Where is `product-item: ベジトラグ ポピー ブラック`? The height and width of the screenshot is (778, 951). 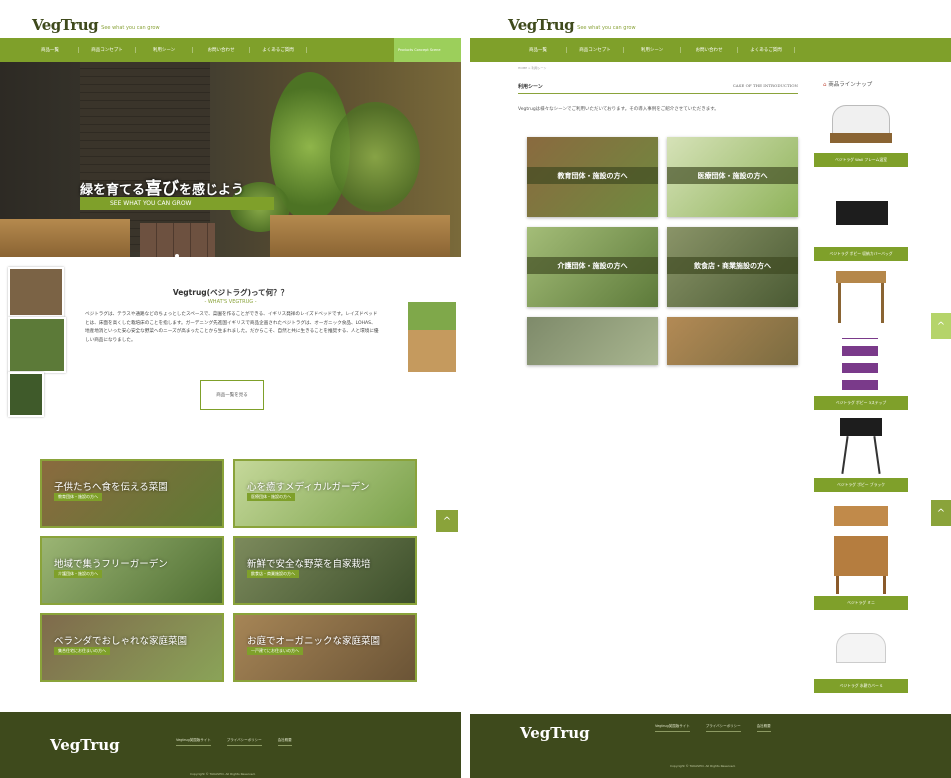
product-item: ベジトラグ ポピー ブラック is located at coordinates (861, 452).